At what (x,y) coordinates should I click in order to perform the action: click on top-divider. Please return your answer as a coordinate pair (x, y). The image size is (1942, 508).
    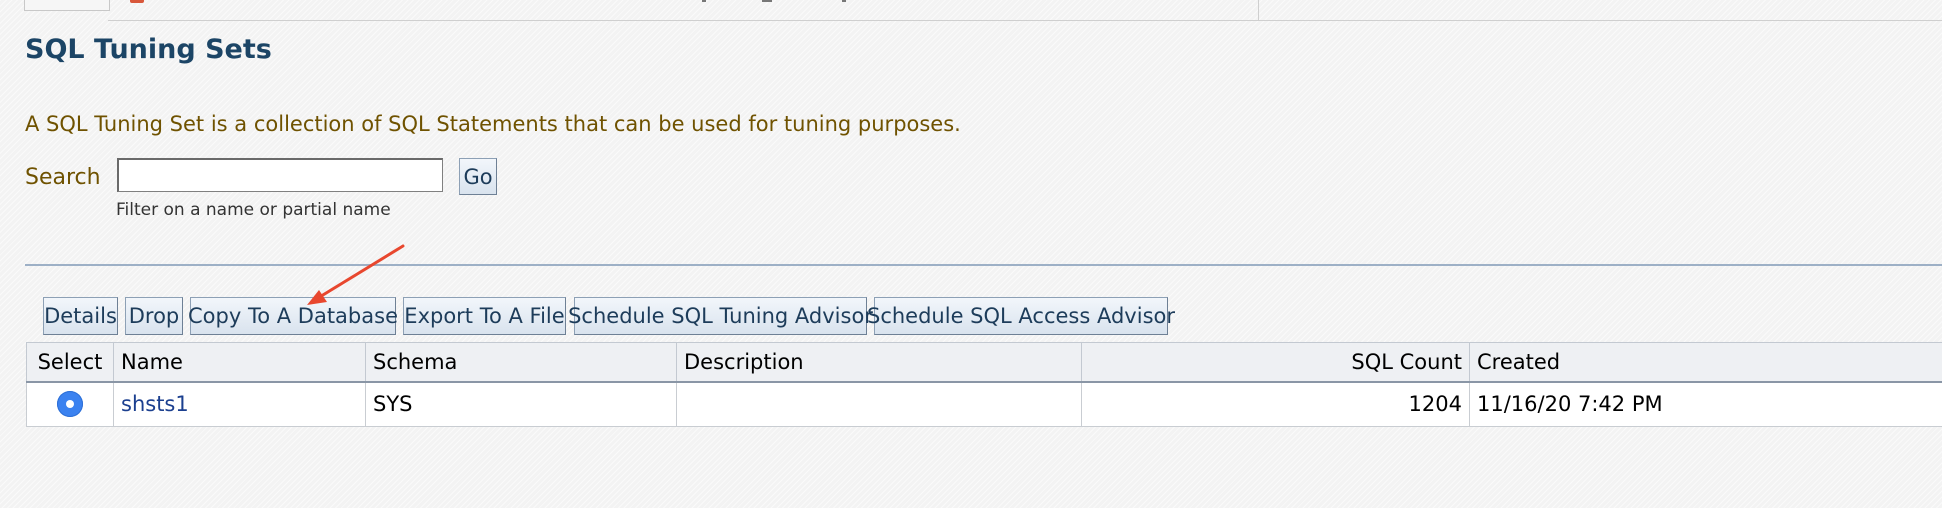
    Looking at the image, I should click on (1025, 20).